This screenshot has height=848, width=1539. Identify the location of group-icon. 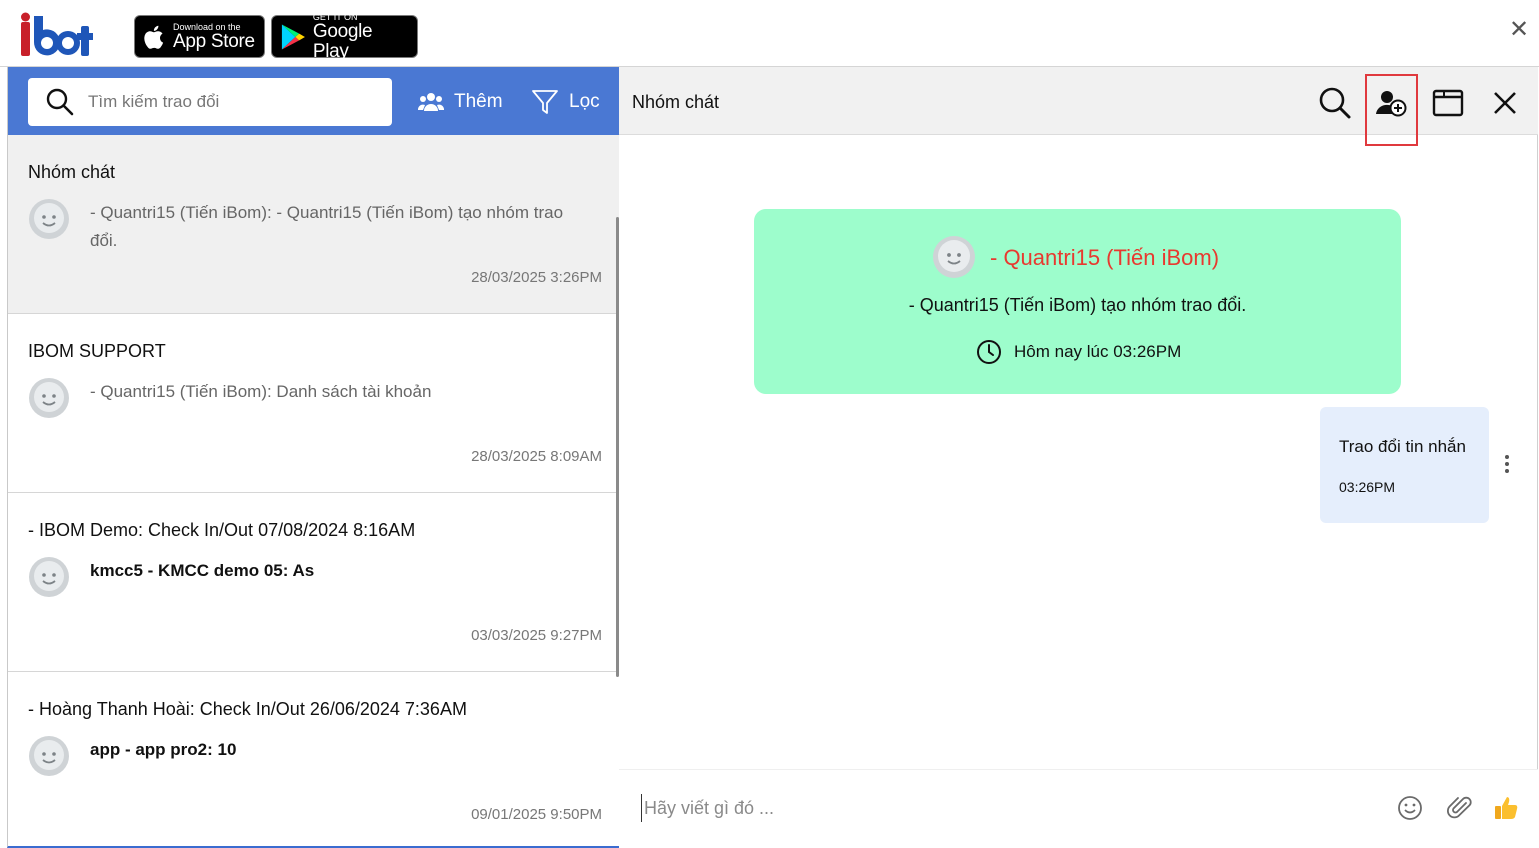
(431, 102).